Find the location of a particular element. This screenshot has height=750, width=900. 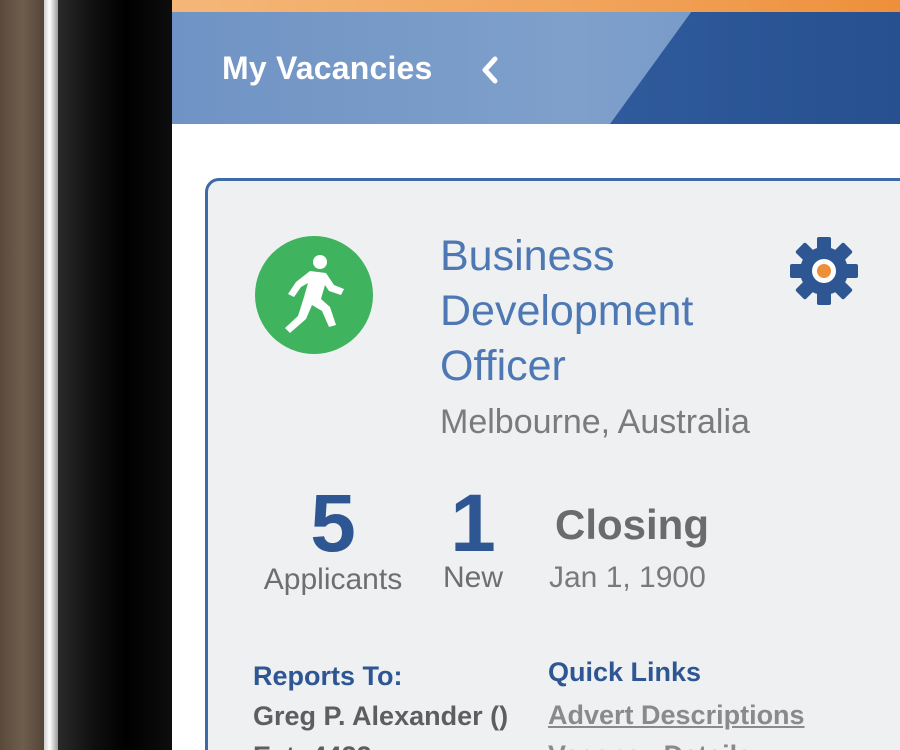

header-accent-shape is located at coordinates (755, 68).